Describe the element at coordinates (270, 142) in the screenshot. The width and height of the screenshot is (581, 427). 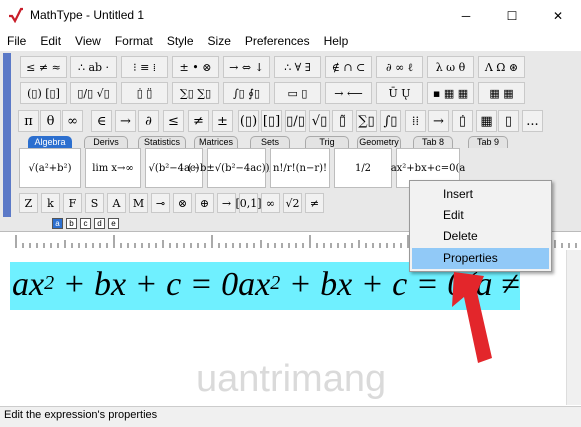
I see `tab-sets: Sets` at that location.